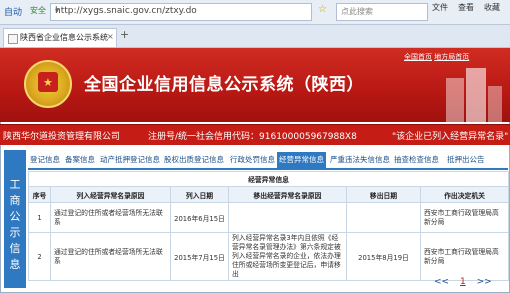  I want to click on side-char: 信, so click(15, 248).